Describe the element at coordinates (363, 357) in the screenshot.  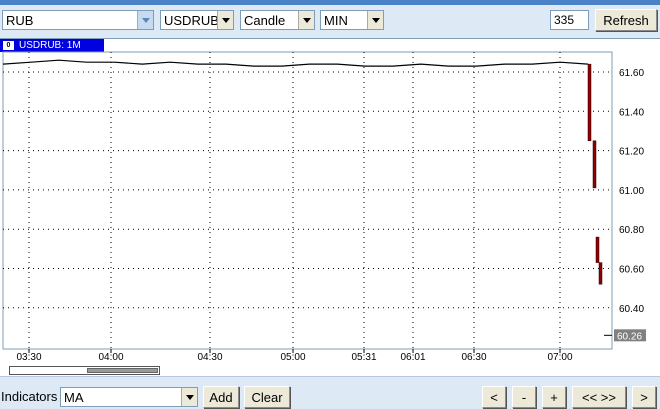
I see `x-tick-label: 05:31` at that location.